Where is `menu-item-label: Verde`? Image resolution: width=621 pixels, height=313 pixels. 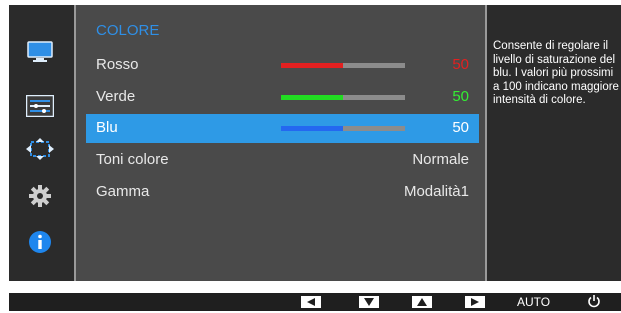 menu-item-label: Verde is located at coordinates (116, 96).